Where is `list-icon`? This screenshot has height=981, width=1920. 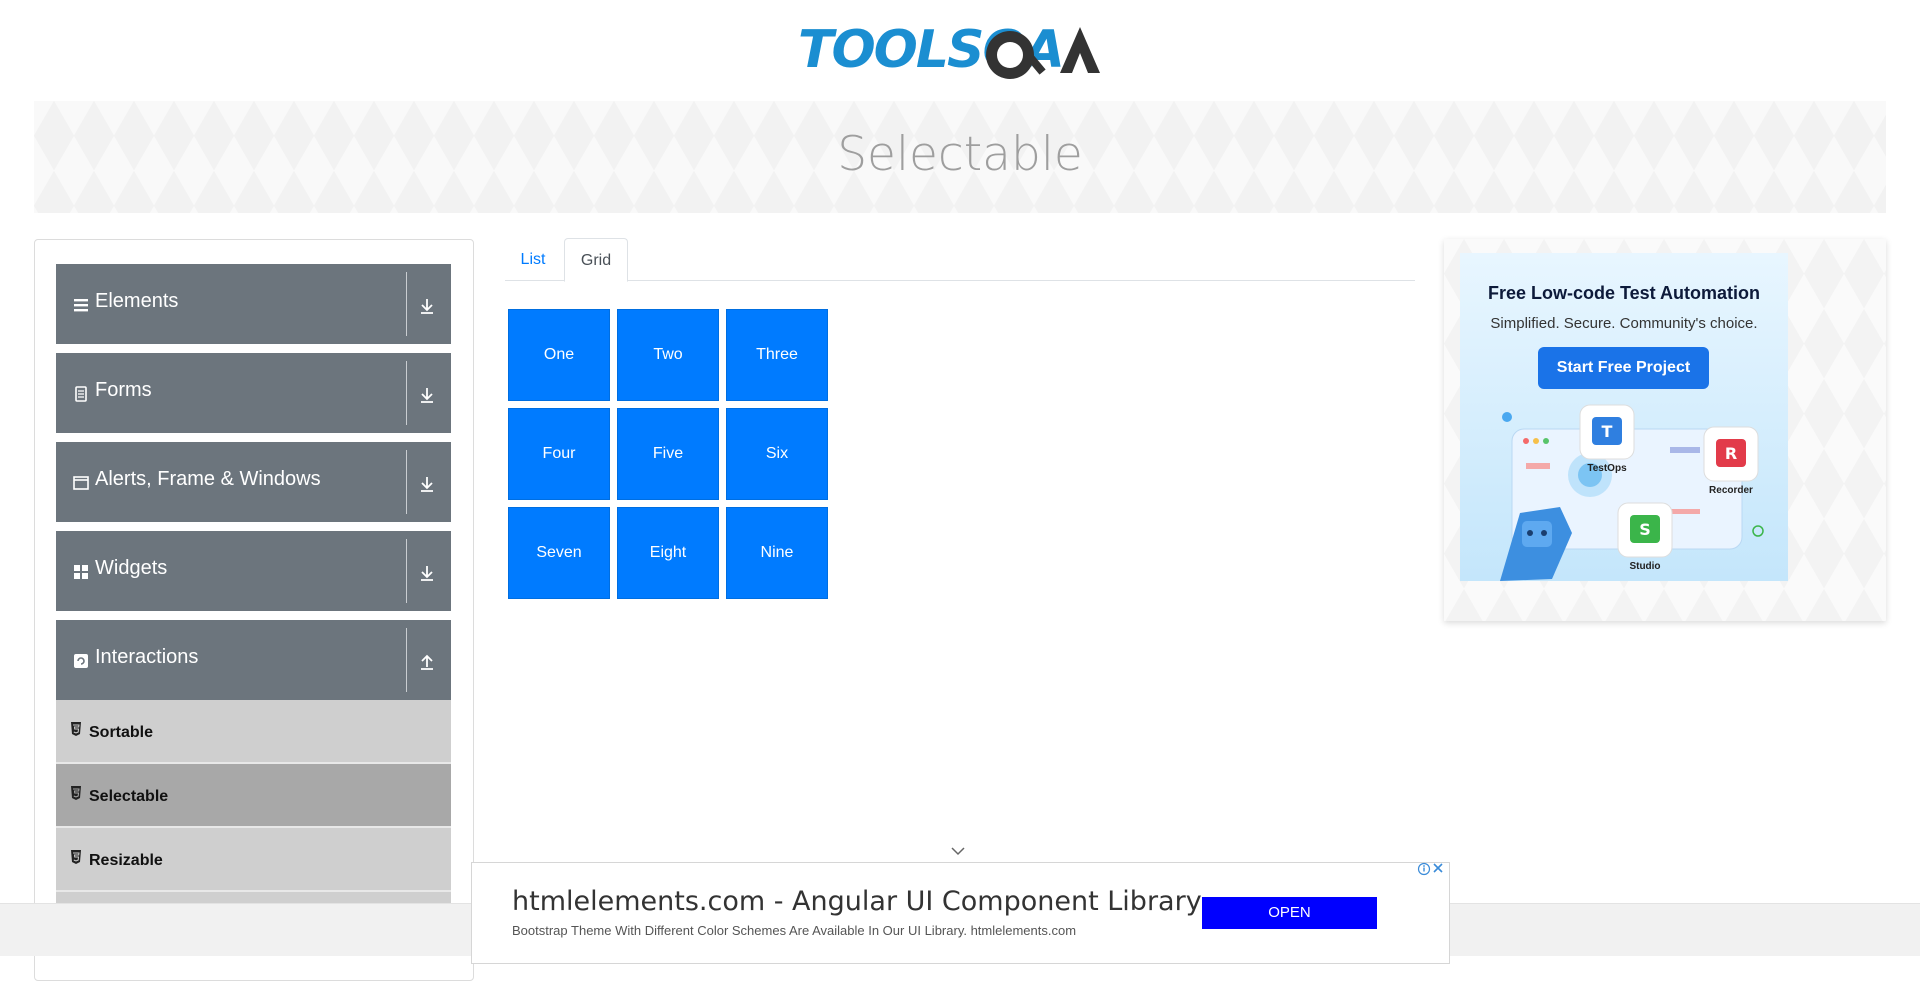
list-icon is located at coordinates (81, 305).